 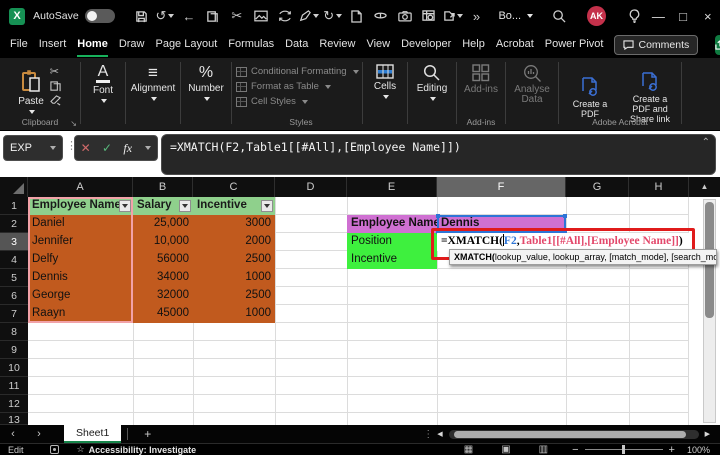 I want to click on find-replace-icon, so click(x=285, y=16).